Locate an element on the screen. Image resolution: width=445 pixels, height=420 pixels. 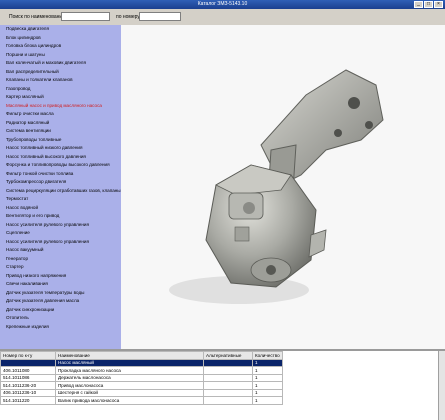
sidebar-item: Система вентиляции is located at coordinates (60, 131).